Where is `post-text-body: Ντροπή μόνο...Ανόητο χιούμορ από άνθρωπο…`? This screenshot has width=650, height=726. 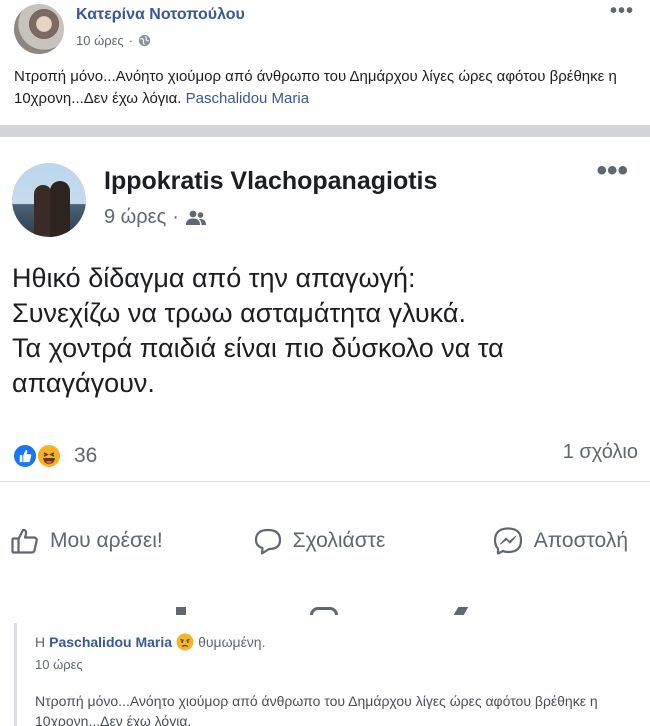 post-text-body: Ντροπή μόνο...Ανόητο χιούμορ από άνθρωπο… is located at coordinates (315, 87).